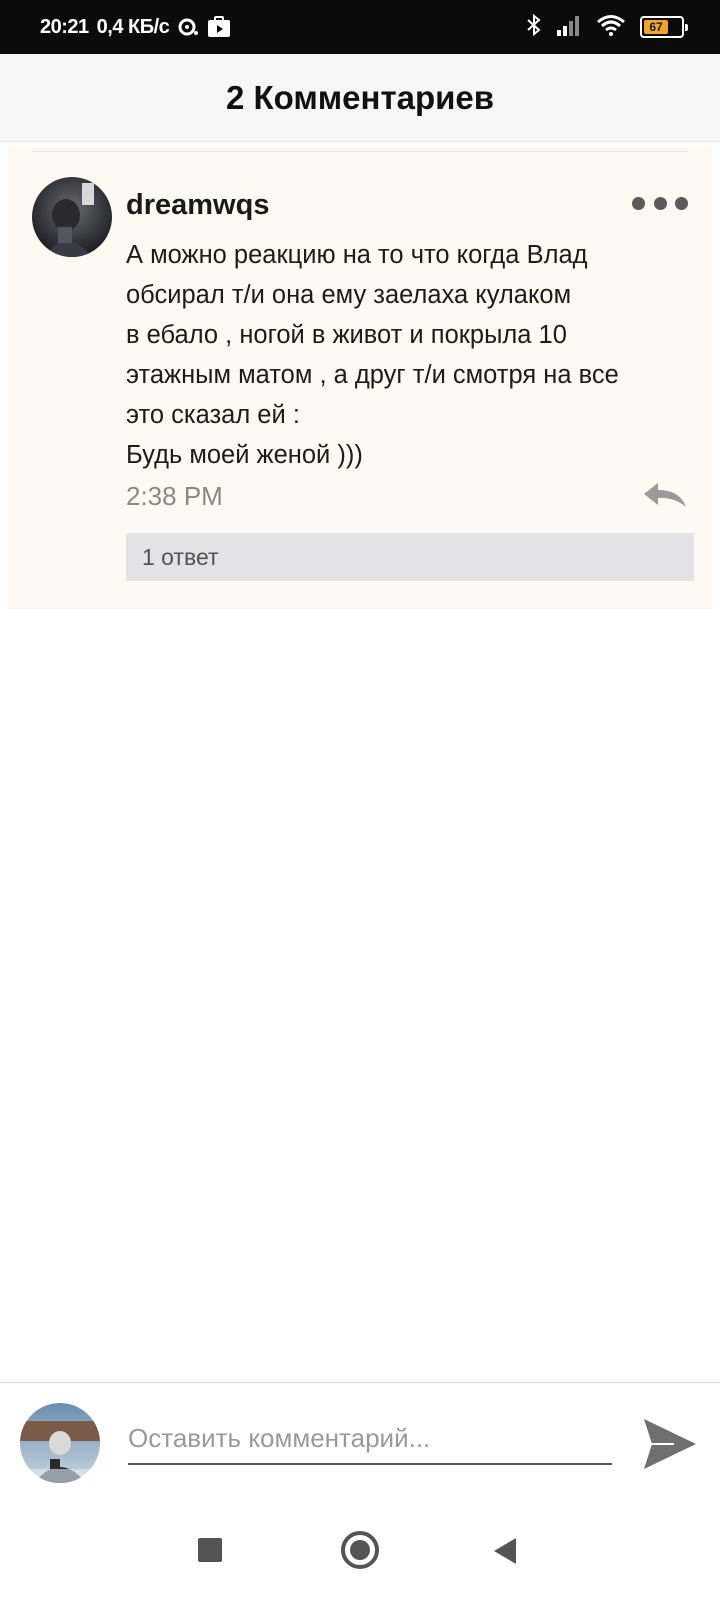  I want to click on reply-icon, so click(665, 496).